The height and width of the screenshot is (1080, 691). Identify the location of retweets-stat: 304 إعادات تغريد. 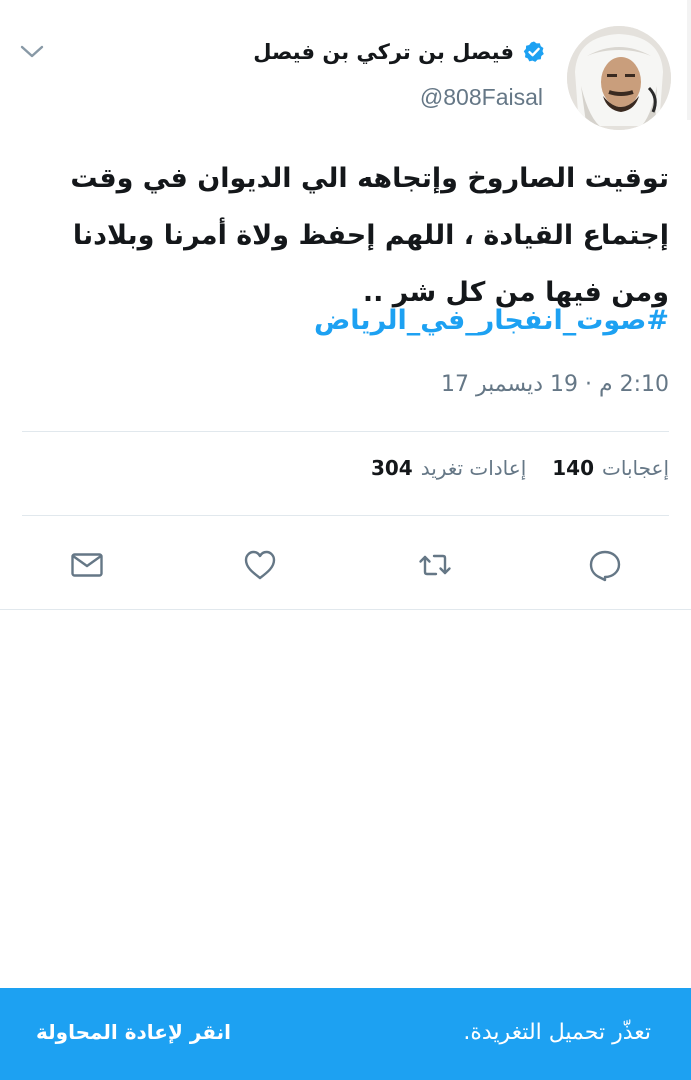
(448, 468).